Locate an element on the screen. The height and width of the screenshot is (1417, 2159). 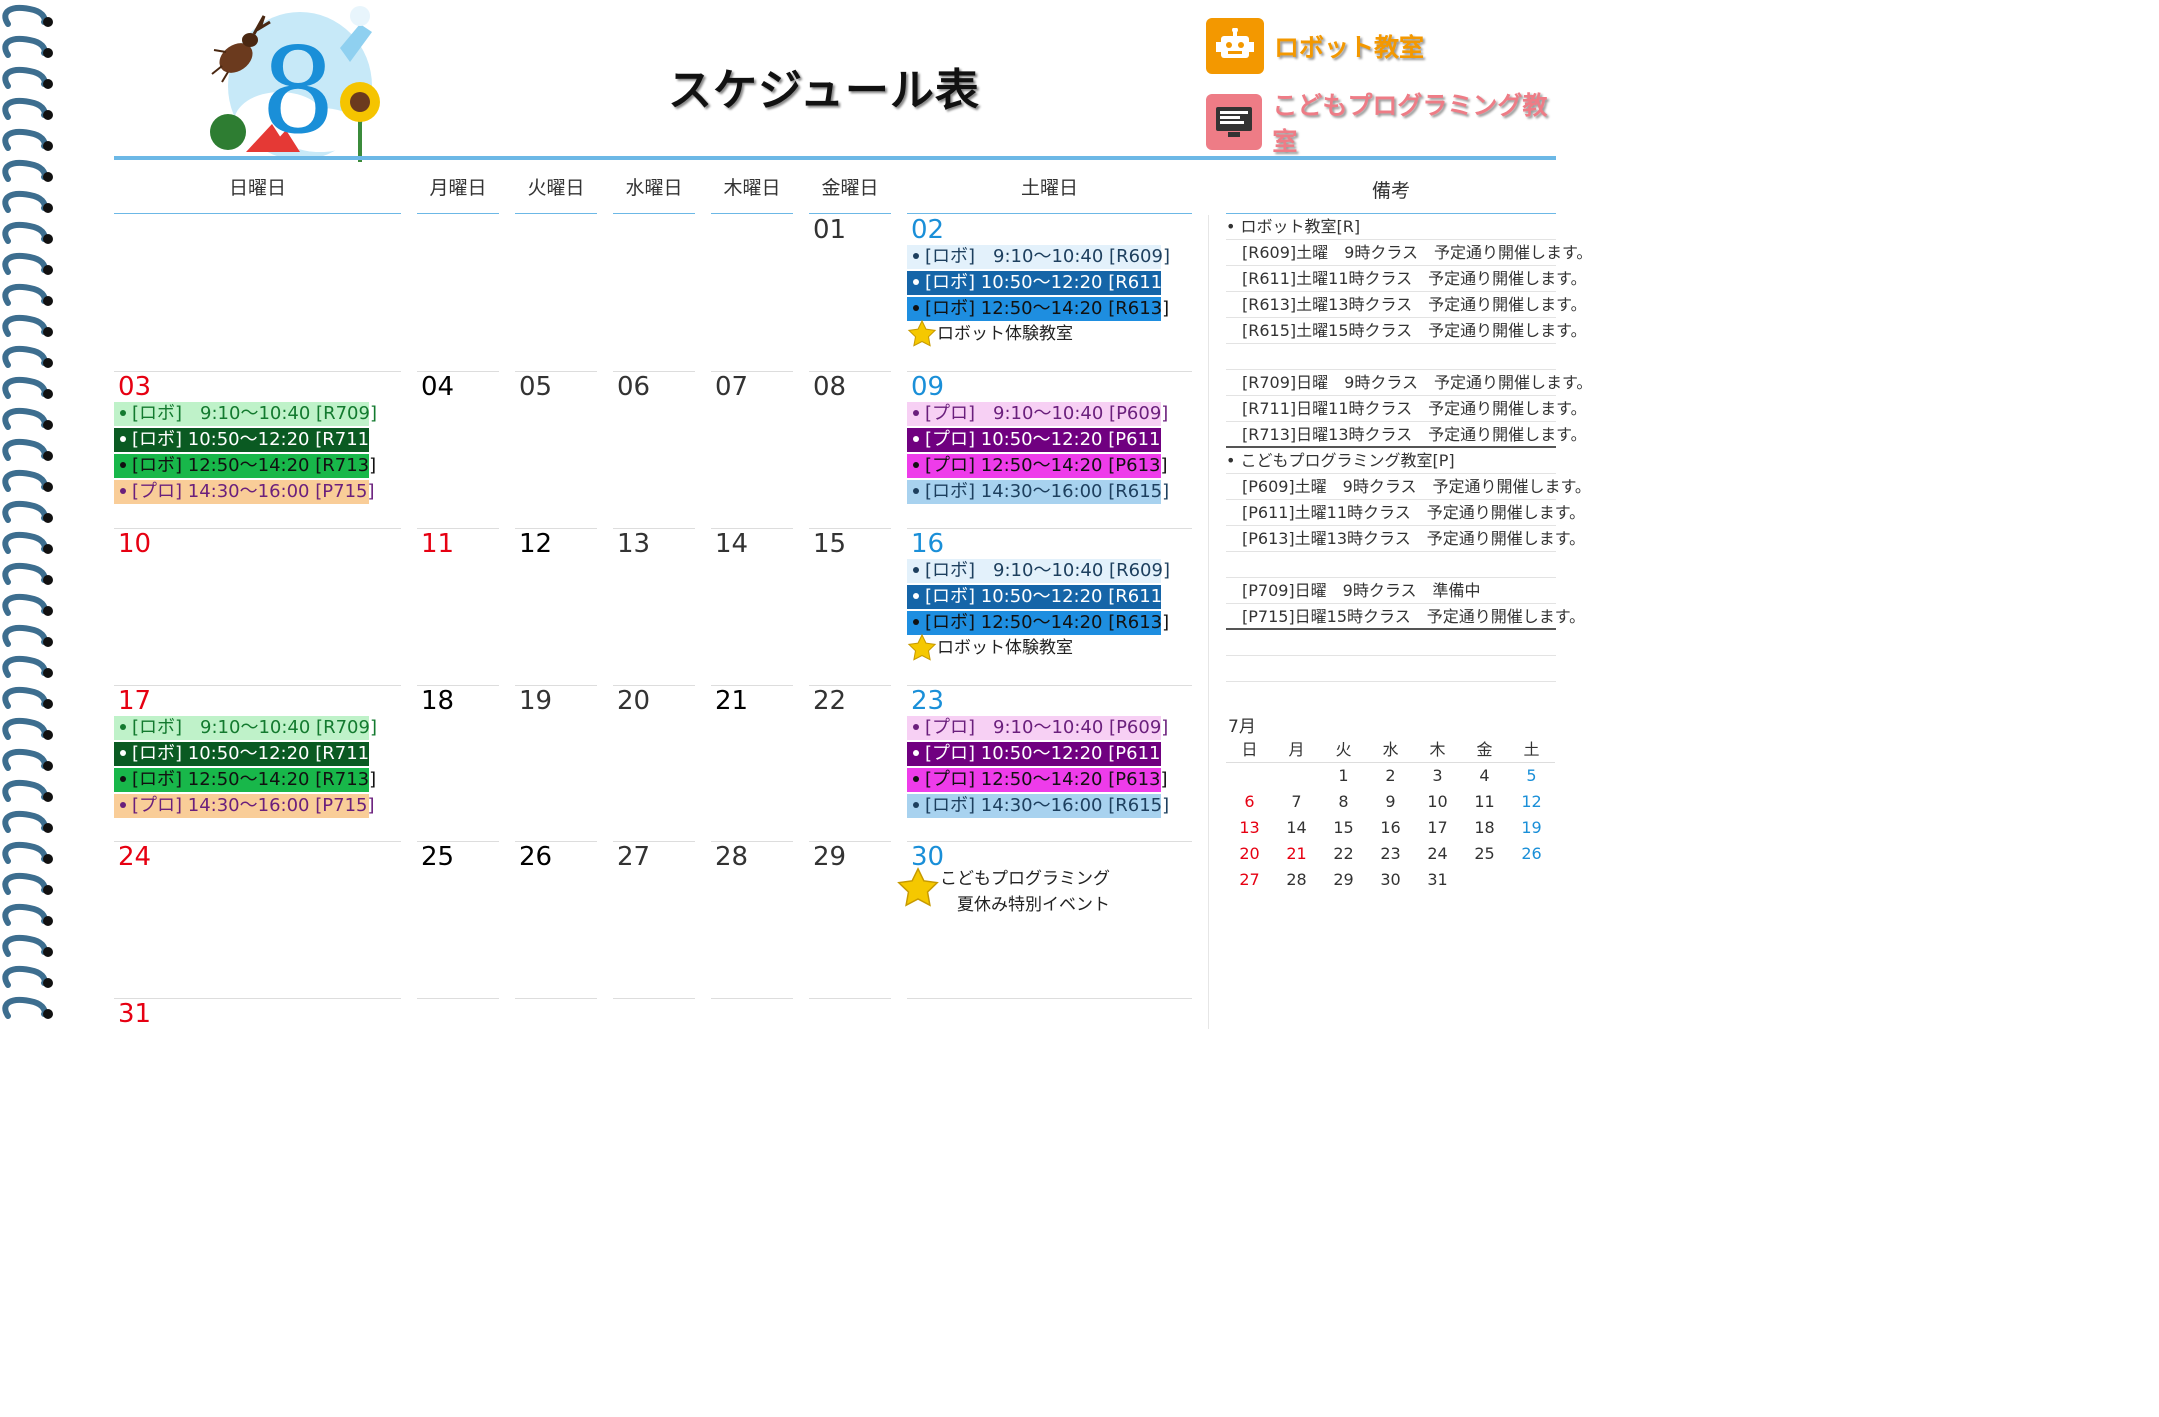
event-note: こどもプログラミング 夏休み特別イベント is located at coordinates (1003, 892).